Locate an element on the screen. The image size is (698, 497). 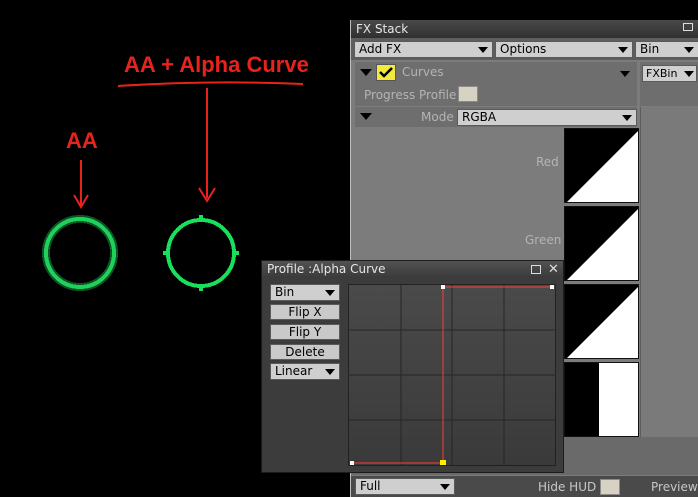
effect-enable-checkbox is located at coordinates (386, 72).